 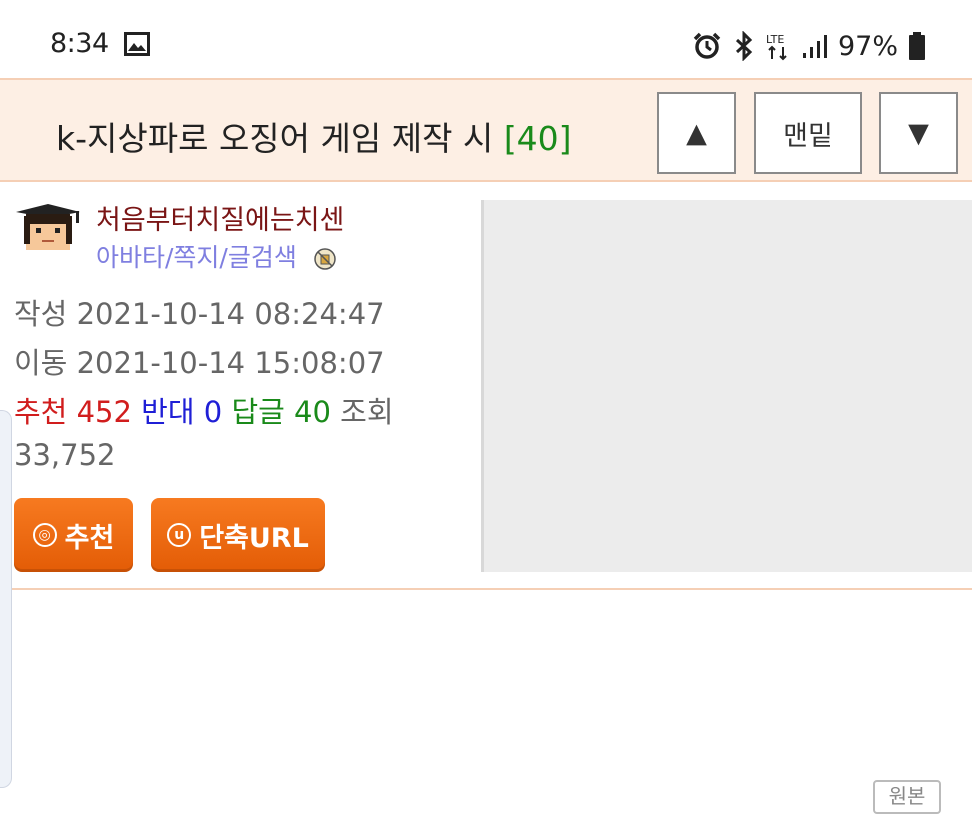 I want to click on arrow-up-icon: ▲, so click(x=696, y=133).